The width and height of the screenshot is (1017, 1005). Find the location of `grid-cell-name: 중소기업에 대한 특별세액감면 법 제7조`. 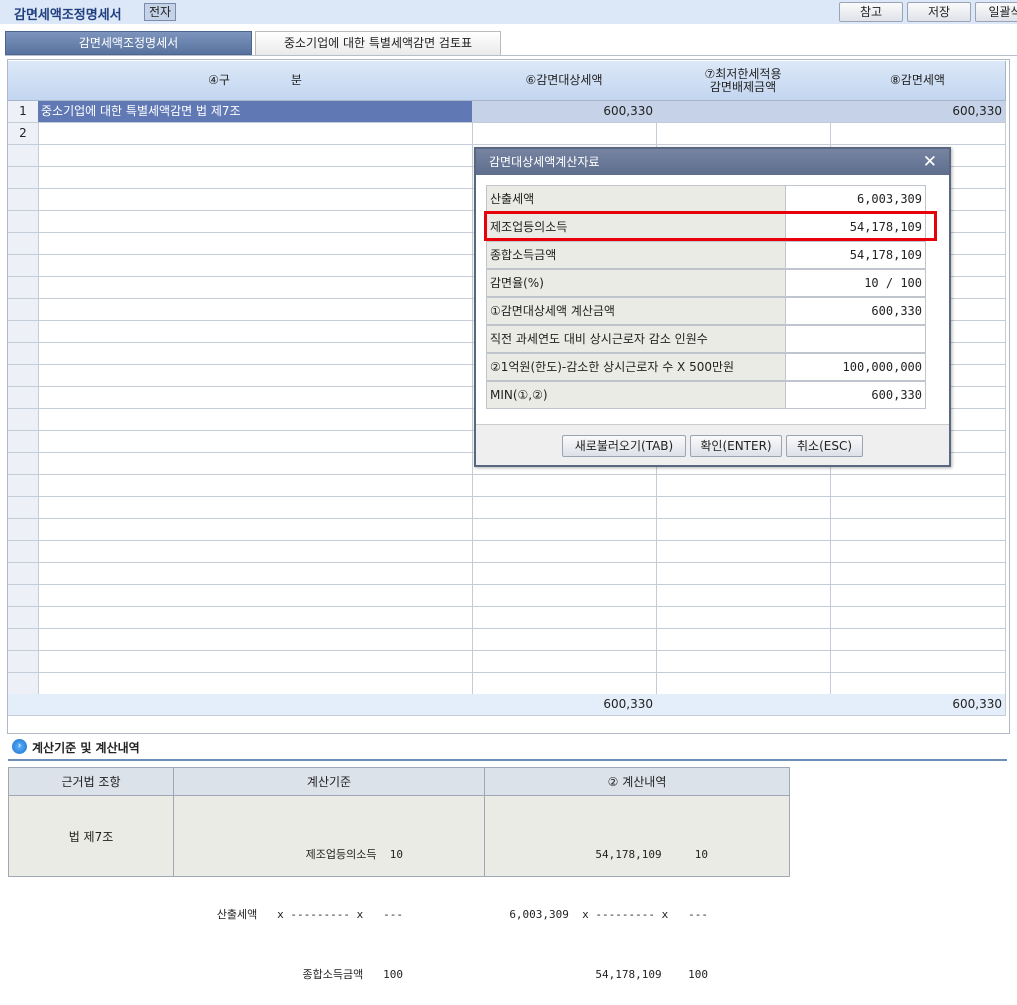

grid-cell-name: 중소기업에 대한 특별세액감면 법 제7조 is located at coordinates (255, 112).